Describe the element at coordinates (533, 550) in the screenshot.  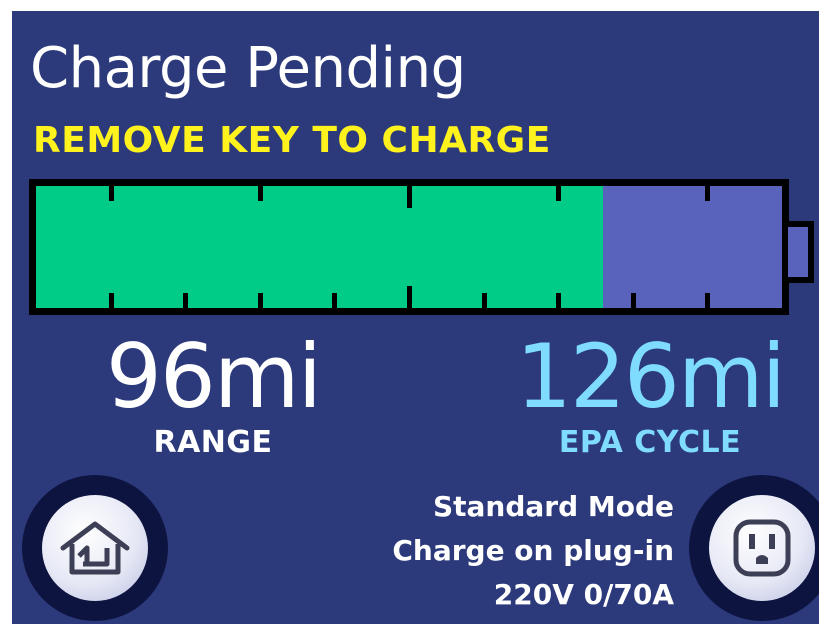
I see `charge-schedule: Charge on plug-in` at that location.